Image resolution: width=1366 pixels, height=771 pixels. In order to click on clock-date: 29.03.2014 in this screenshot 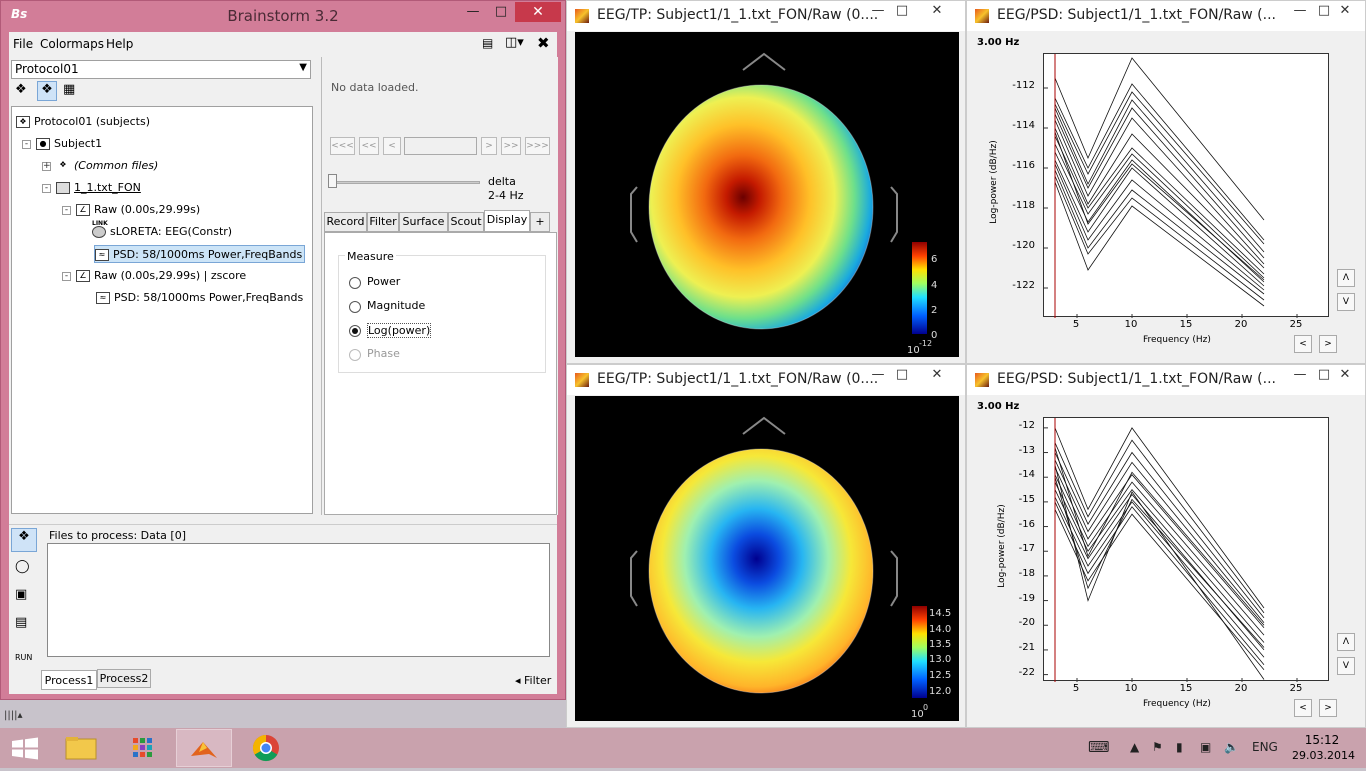, I will do `click(1323, 755)`.